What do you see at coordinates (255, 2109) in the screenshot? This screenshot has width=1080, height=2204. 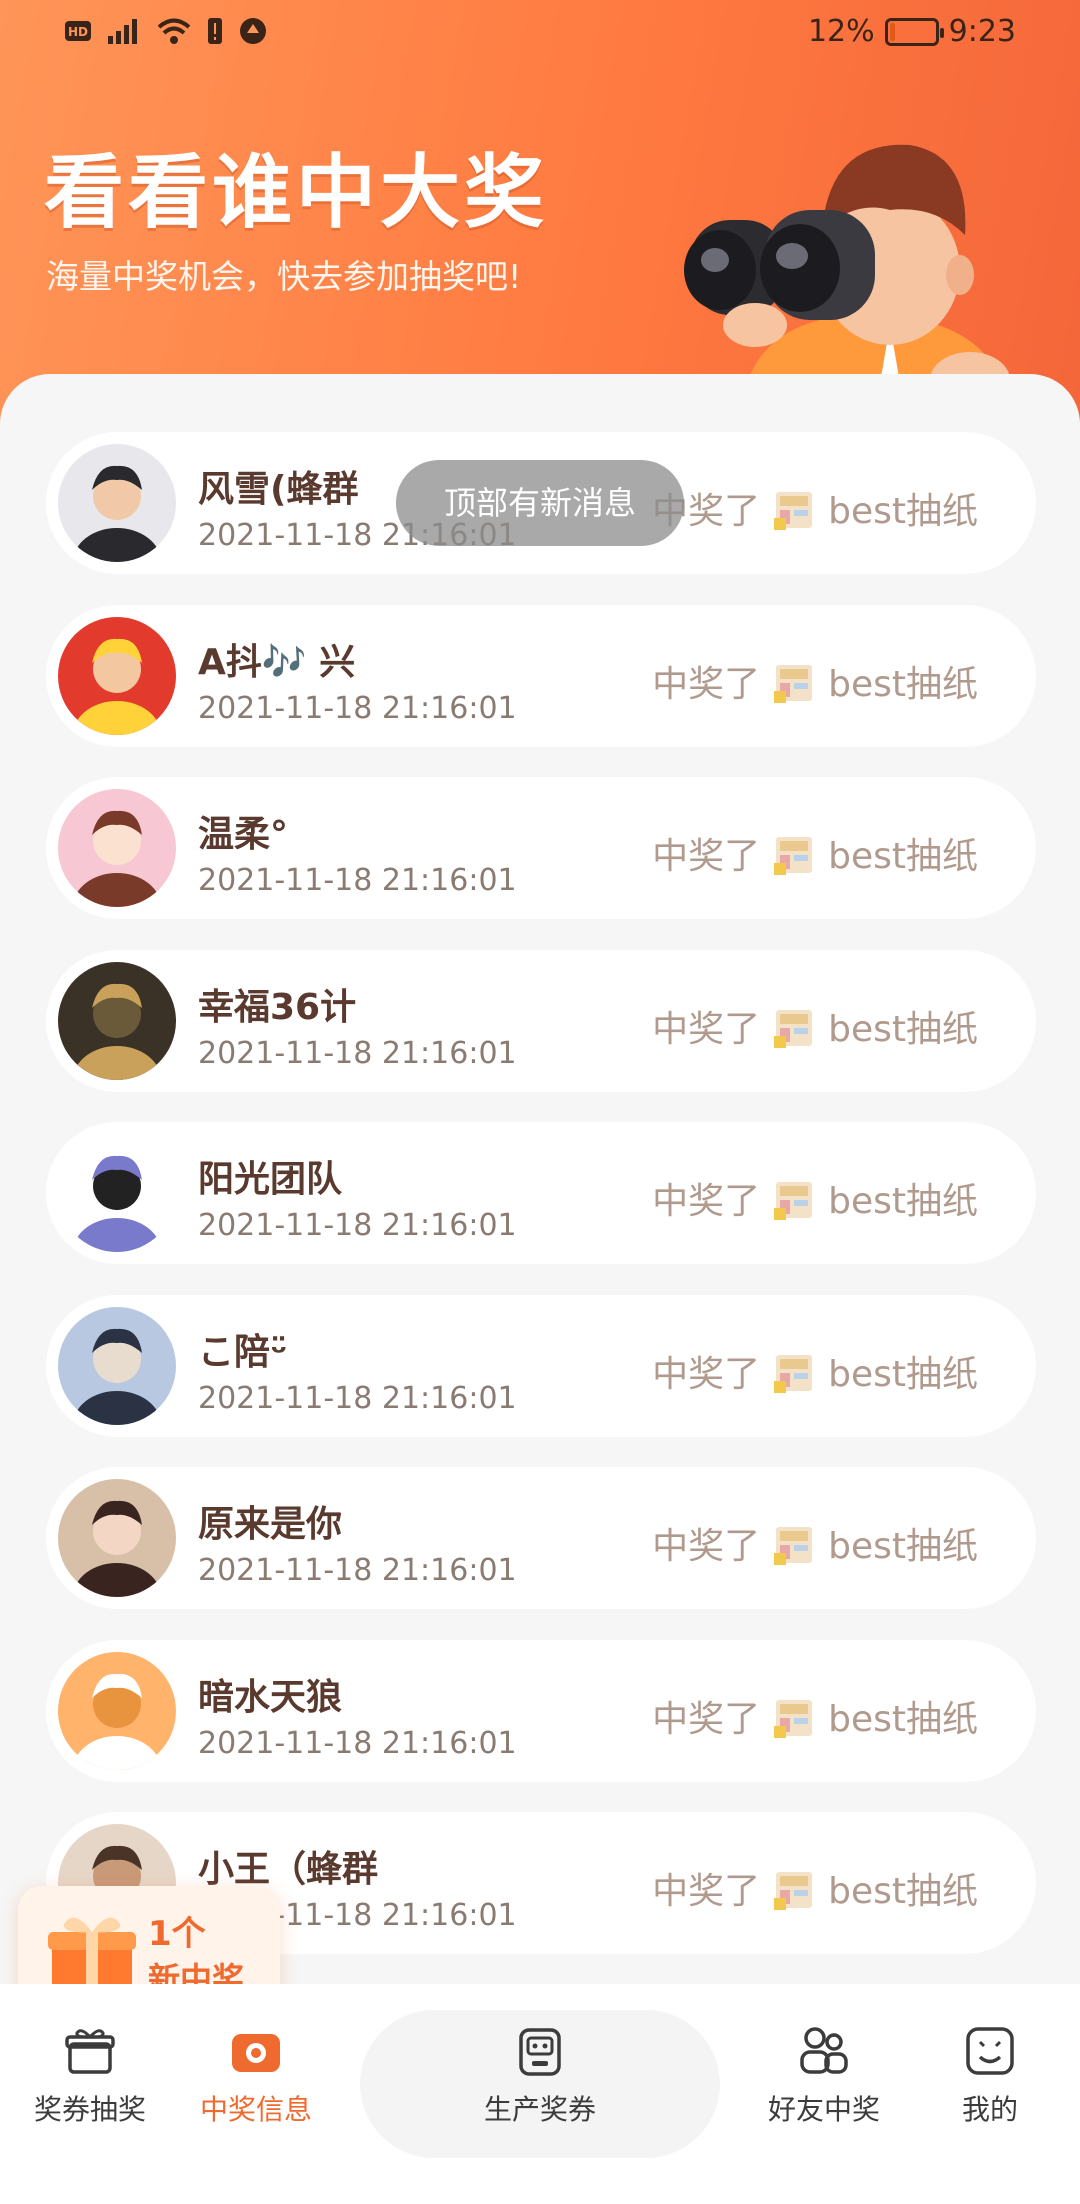 I see `nav-label-winner-info: 中奖信息` at bounding box center [255, 2109].